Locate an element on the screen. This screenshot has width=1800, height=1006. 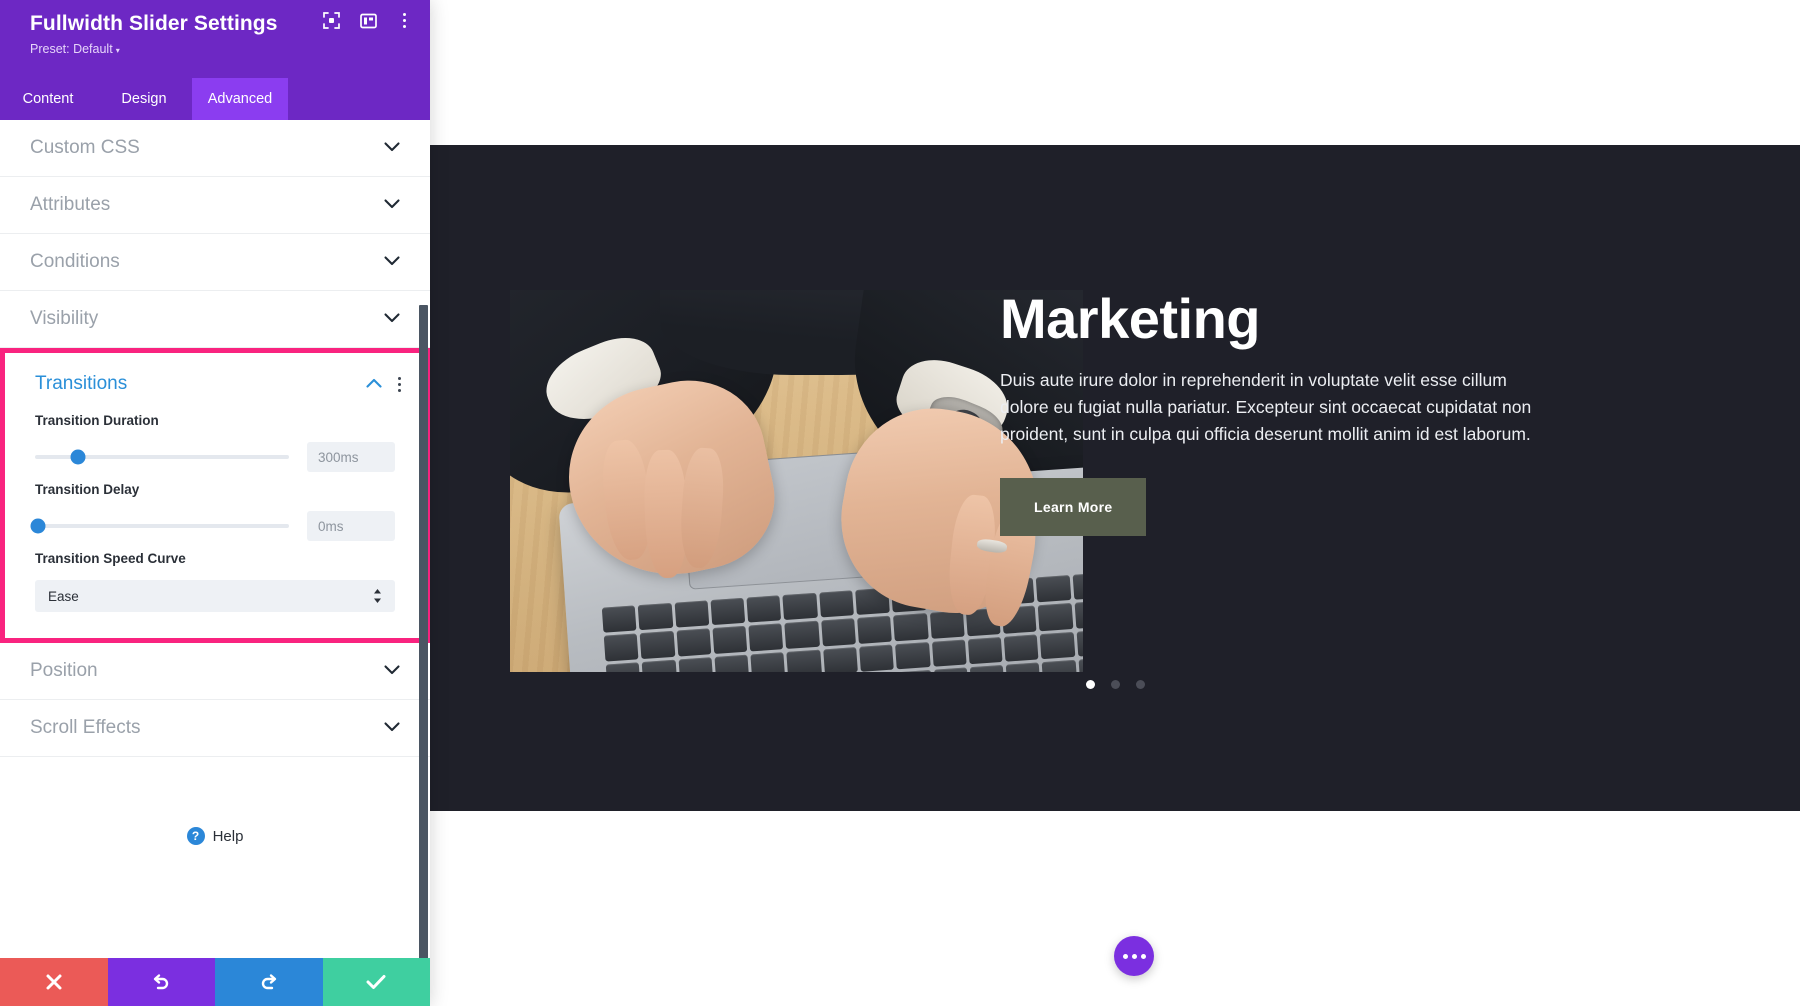
speed-curve-select: Ease is located at coordinates (215, 596).